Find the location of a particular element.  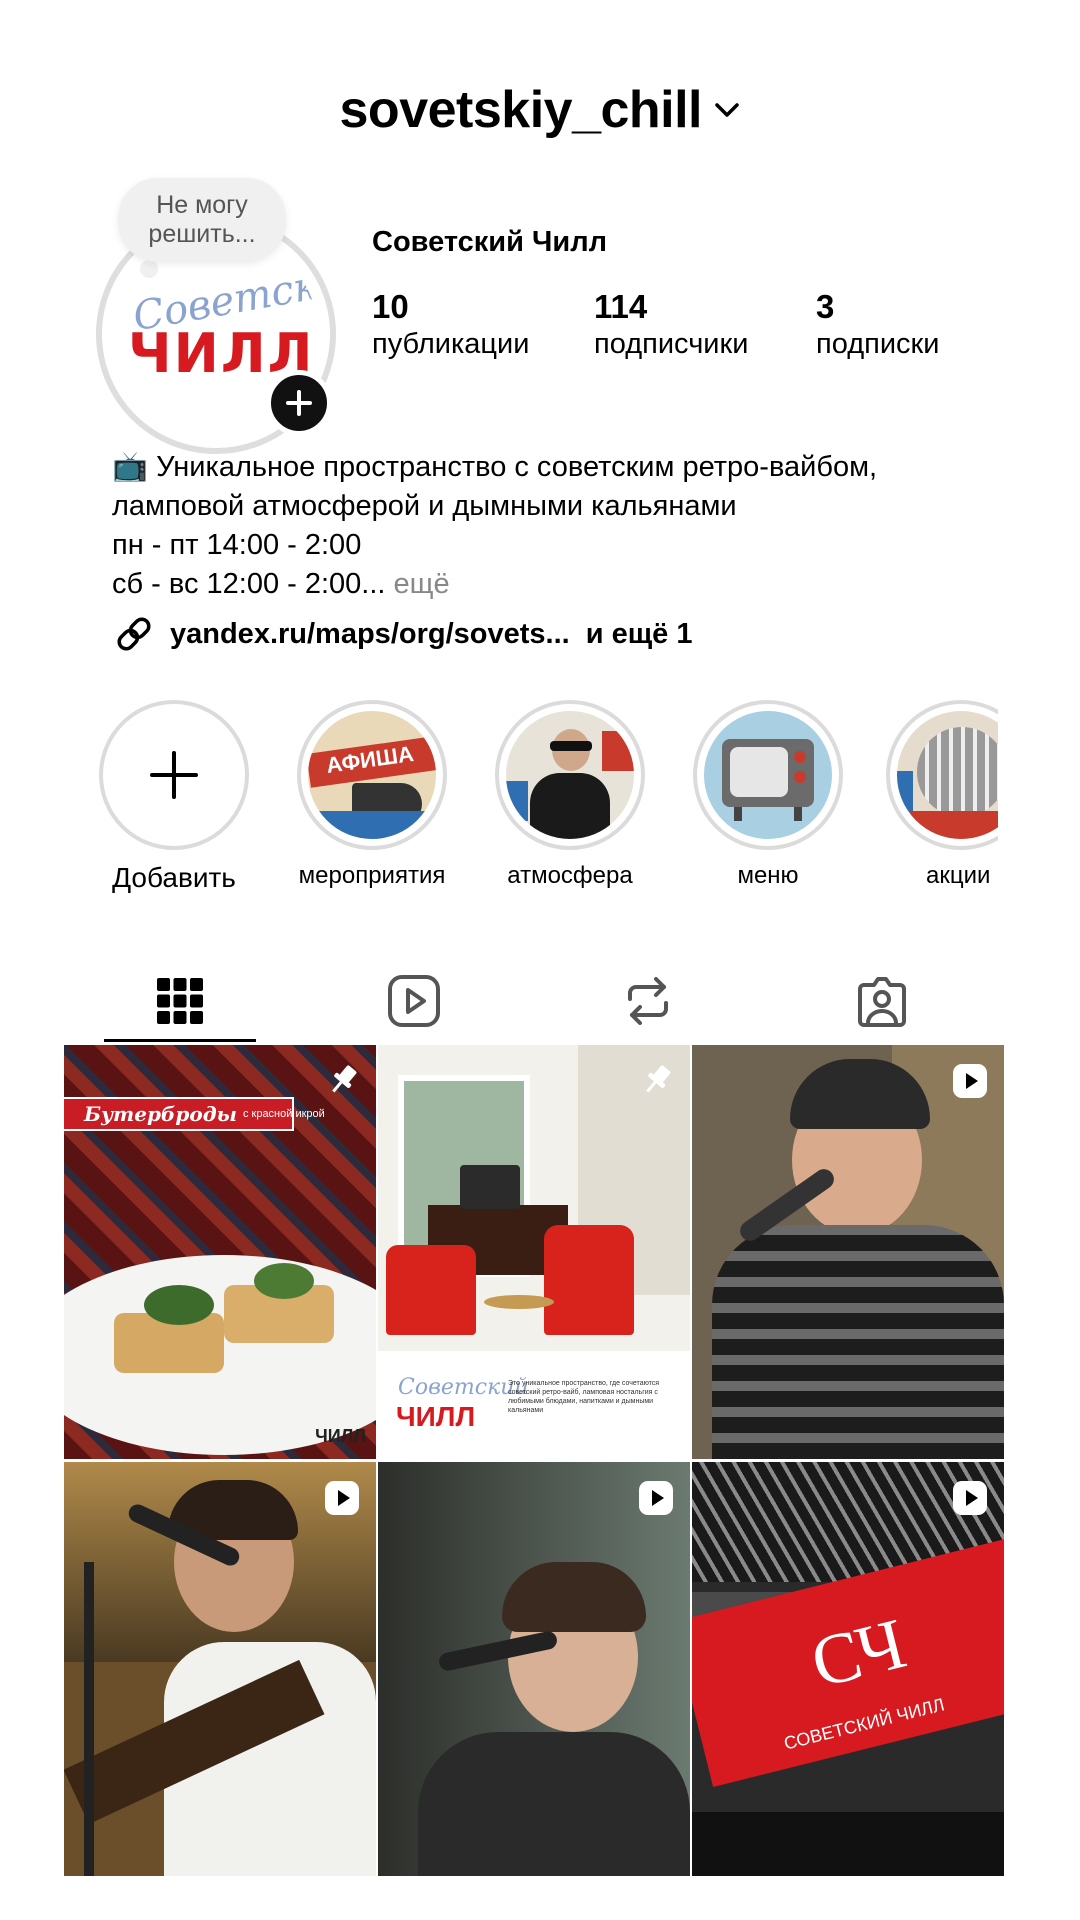

note-text-line1: Не могу is located at coordinates (202, 205).